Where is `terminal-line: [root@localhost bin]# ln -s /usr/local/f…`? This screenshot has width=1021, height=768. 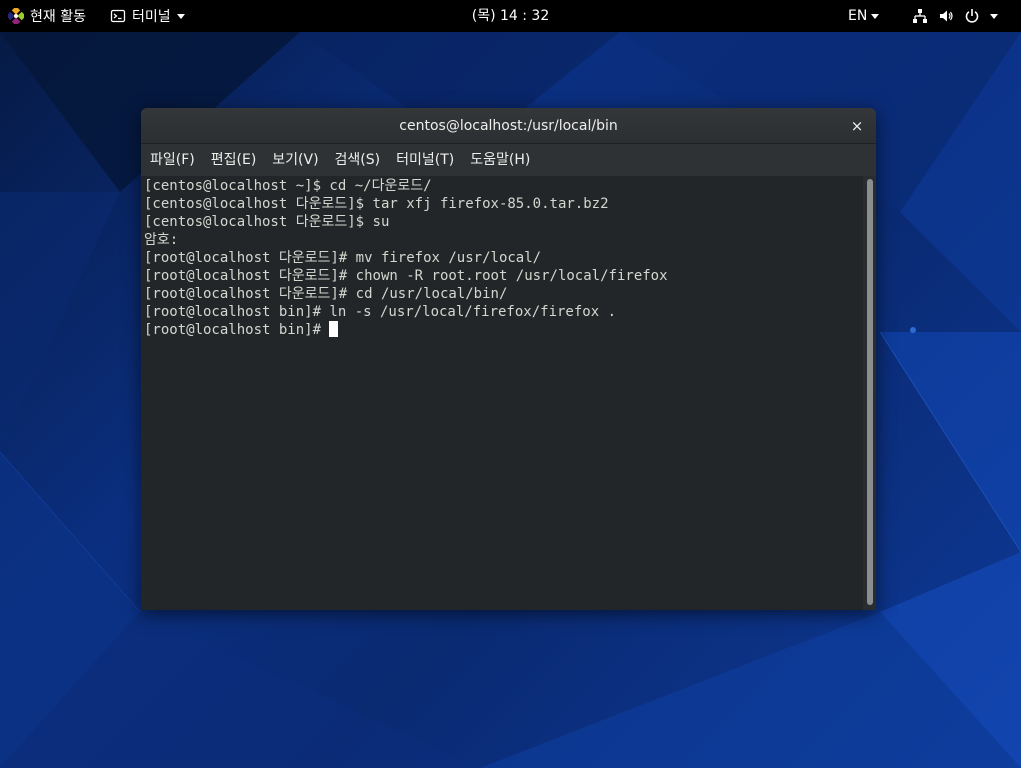 terminal-line: [root@localhost bin]# ln -s /usr/local/f… is located at coordinates (380, 312).